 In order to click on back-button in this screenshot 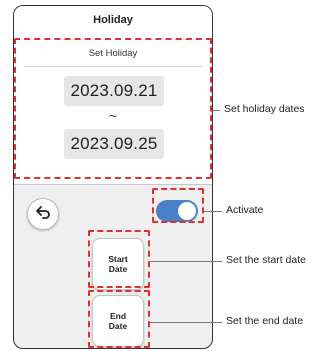, I will do `click(43, 214)`.